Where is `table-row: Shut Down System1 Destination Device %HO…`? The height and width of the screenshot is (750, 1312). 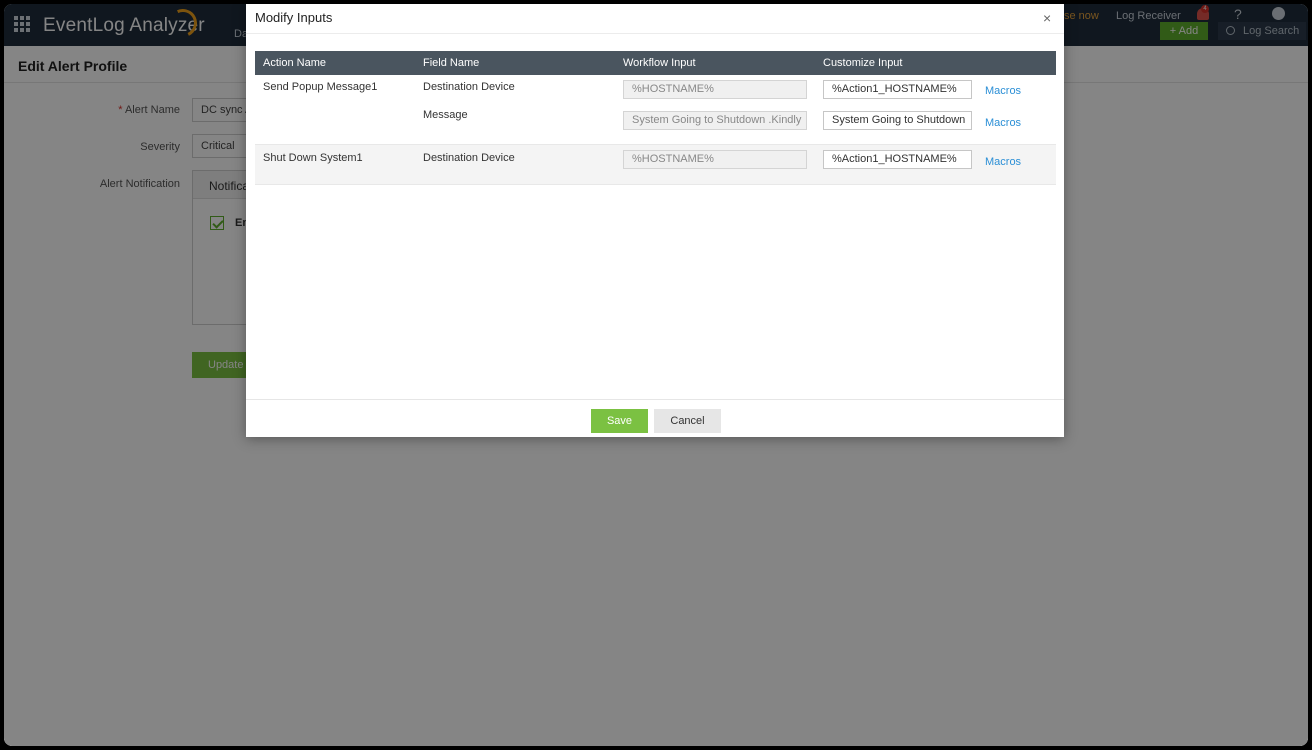 table-row: Shut Down System1 Destination Device %HO… is located at coordinates (655, 165).